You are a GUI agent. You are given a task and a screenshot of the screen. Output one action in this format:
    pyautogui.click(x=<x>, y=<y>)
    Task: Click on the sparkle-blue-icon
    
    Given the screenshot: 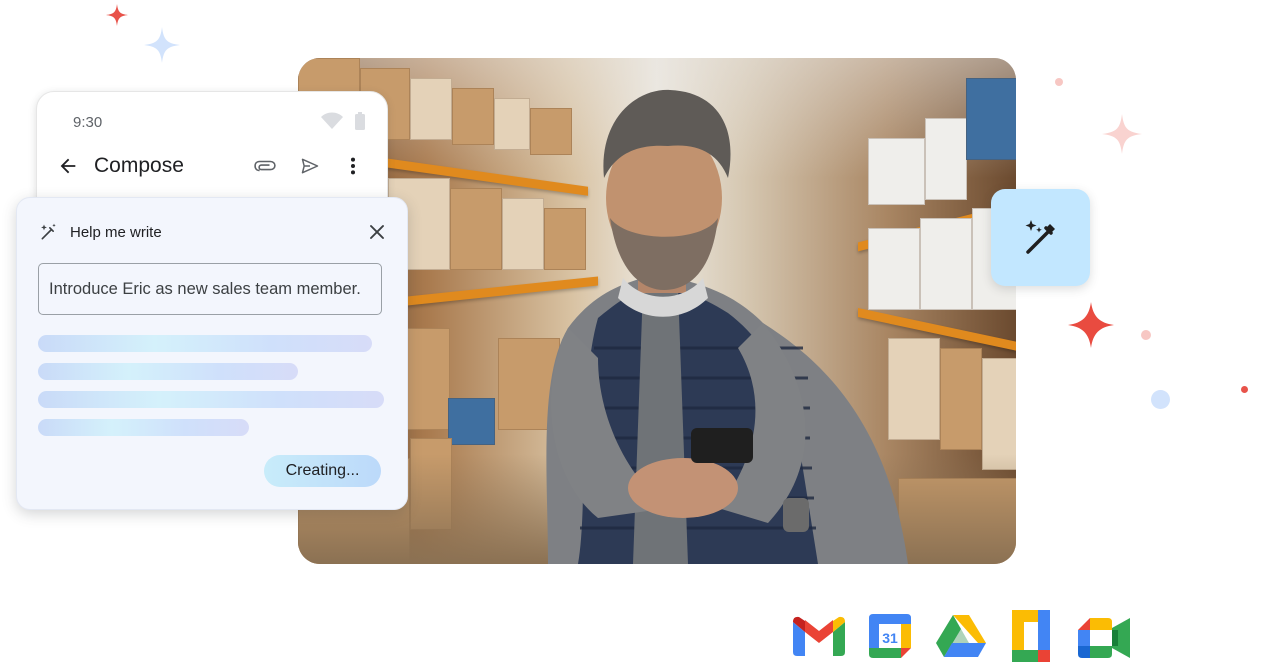 What is the action you would take?
    pyautogui.click(x=162, y=45)
    